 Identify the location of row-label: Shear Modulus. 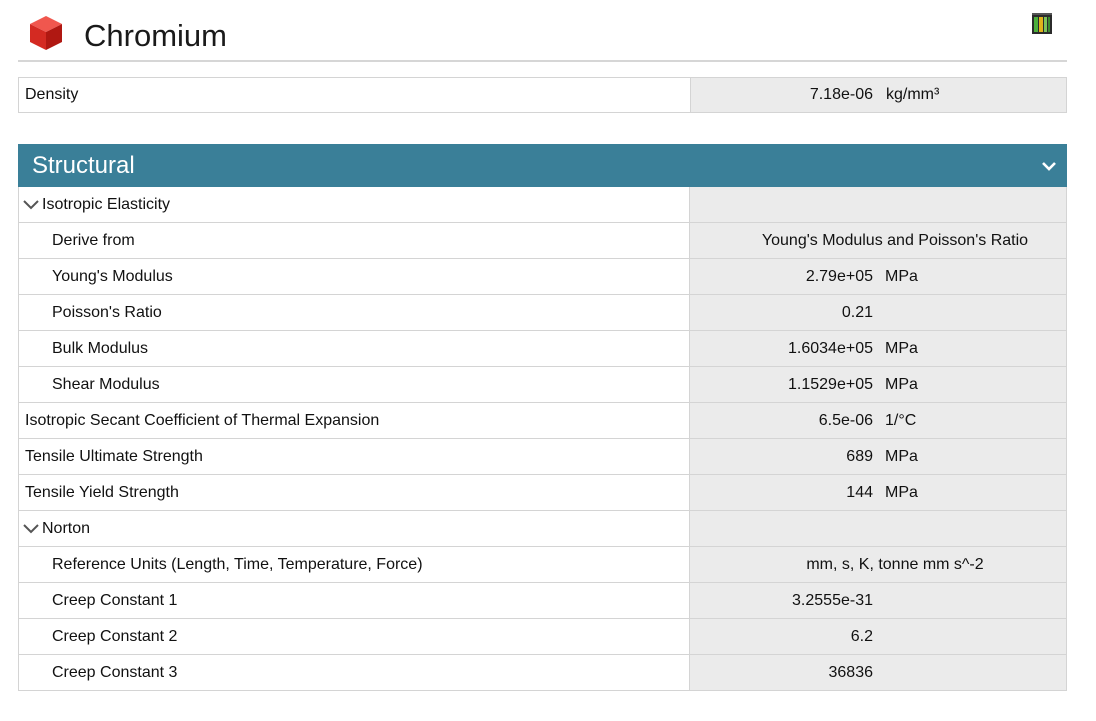
(354, 384).